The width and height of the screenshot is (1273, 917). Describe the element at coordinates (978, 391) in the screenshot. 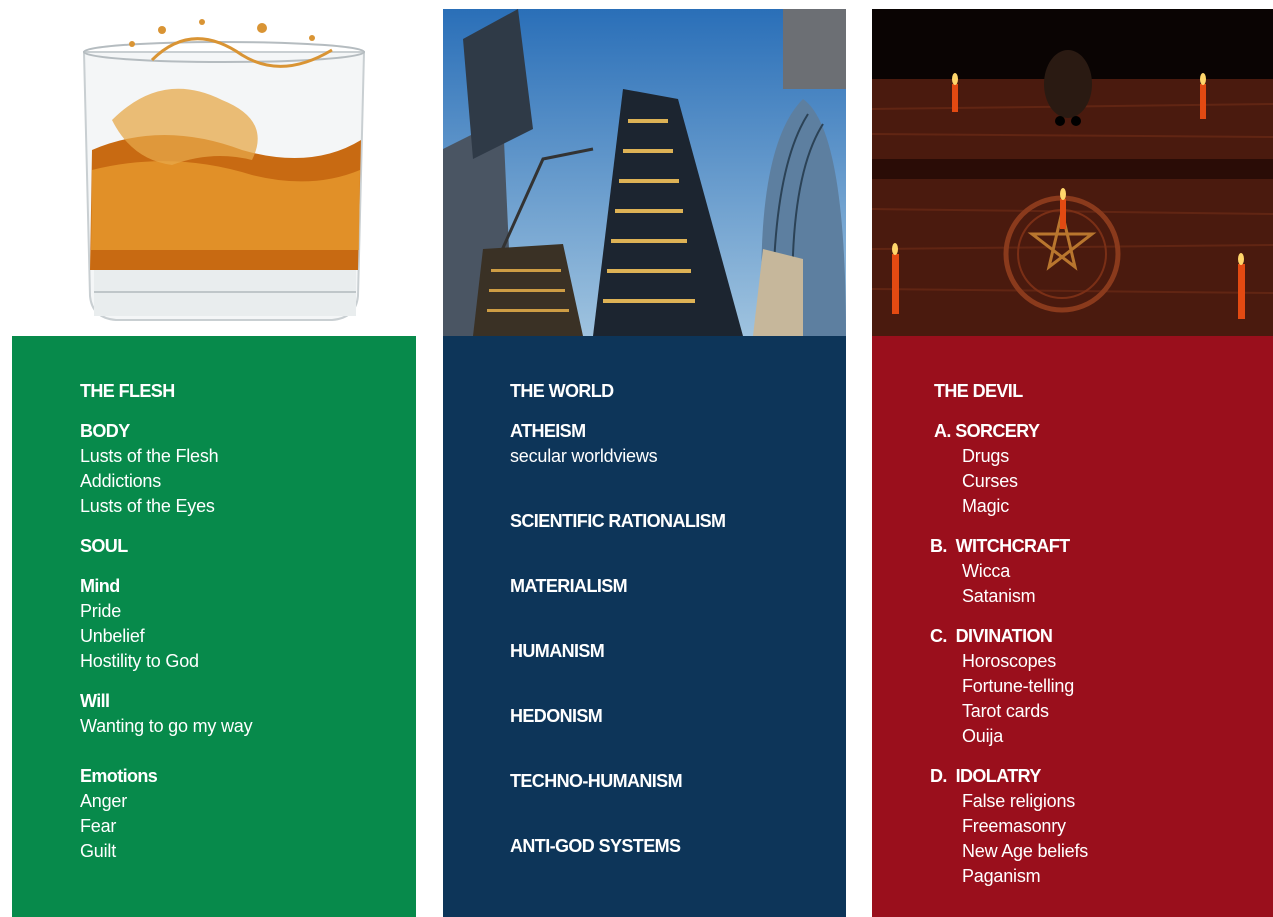

I see `devil-heading: THE DEVIL` at that location.